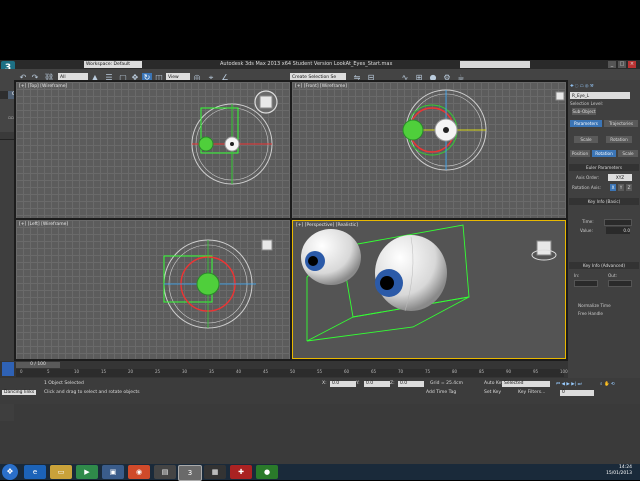 This screenshot has height=481, width=640. What do you see at coordinates (234, 137) in the screenshot?
I see `top-view-wireframe` at bounding box center [234, 137].